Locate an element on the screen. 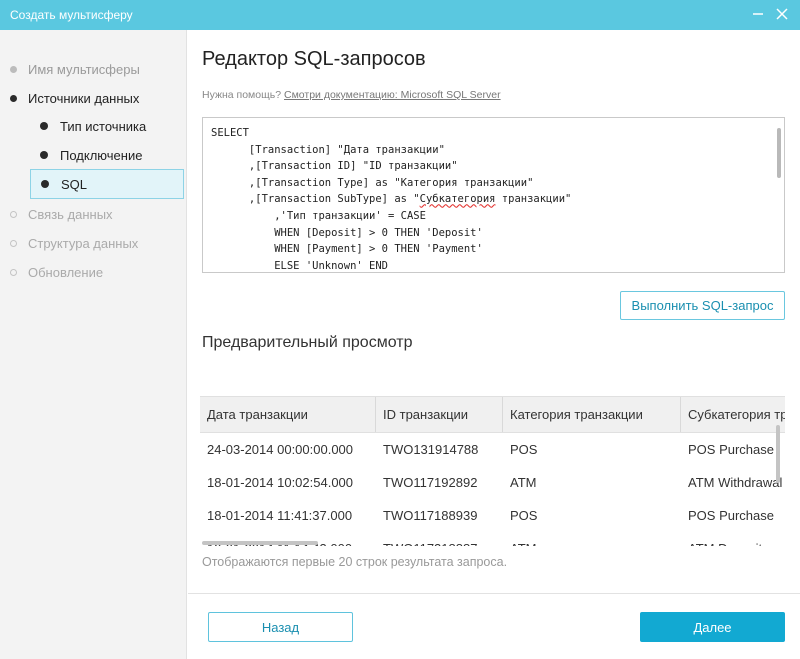  sql-line: WHEN [Deposit] > 0 THEN 'Deposit' is located at coordinates (347, 232).